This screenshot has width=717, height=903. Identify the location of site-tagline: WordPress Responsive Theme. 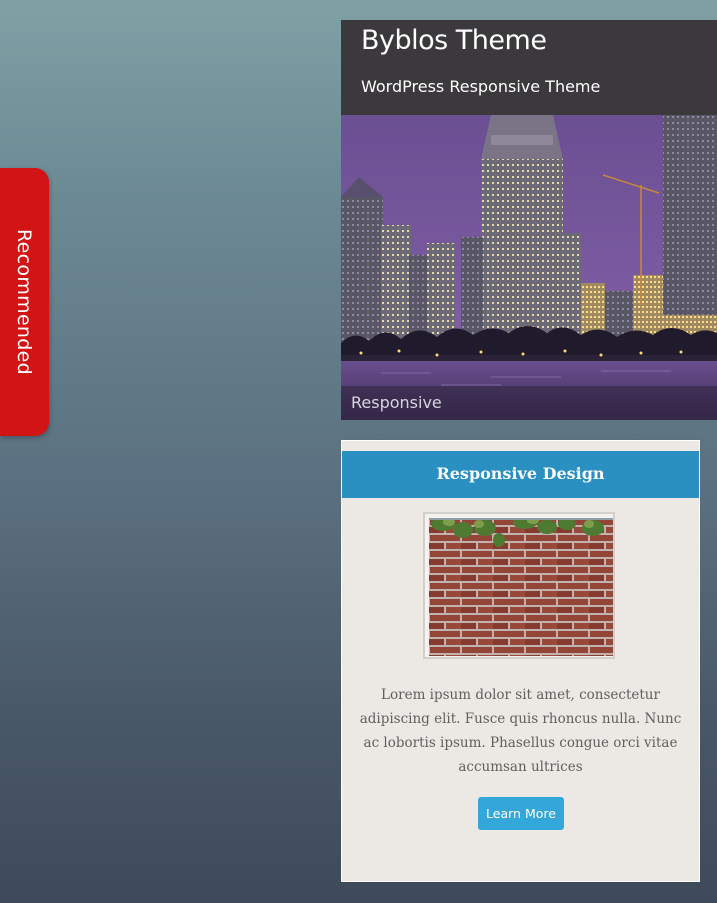
(481, 86).